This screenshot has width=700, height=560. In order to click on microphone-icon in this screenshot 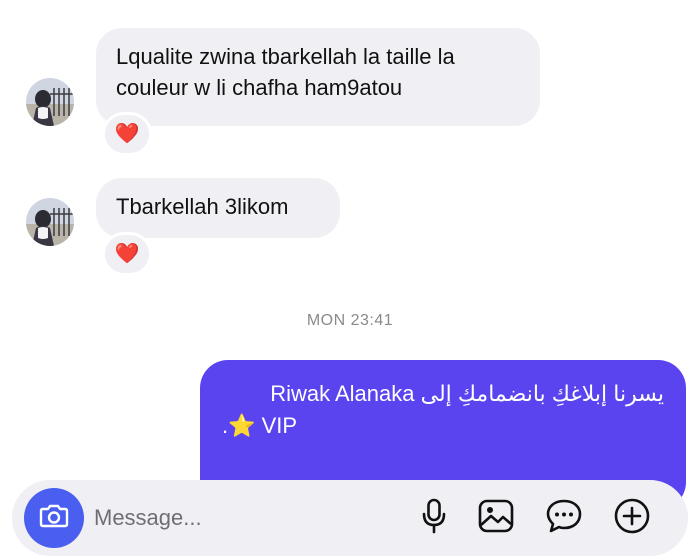, I will do `click(434, 518)`.